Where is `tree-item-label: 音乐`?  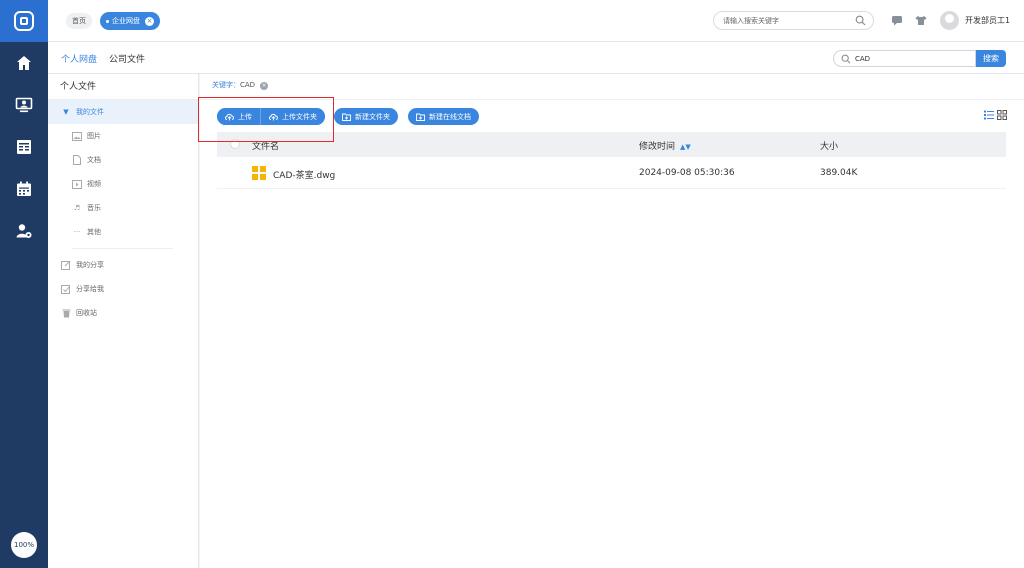
tree-item-label: 音乐 is located at coordinates (94, 208).